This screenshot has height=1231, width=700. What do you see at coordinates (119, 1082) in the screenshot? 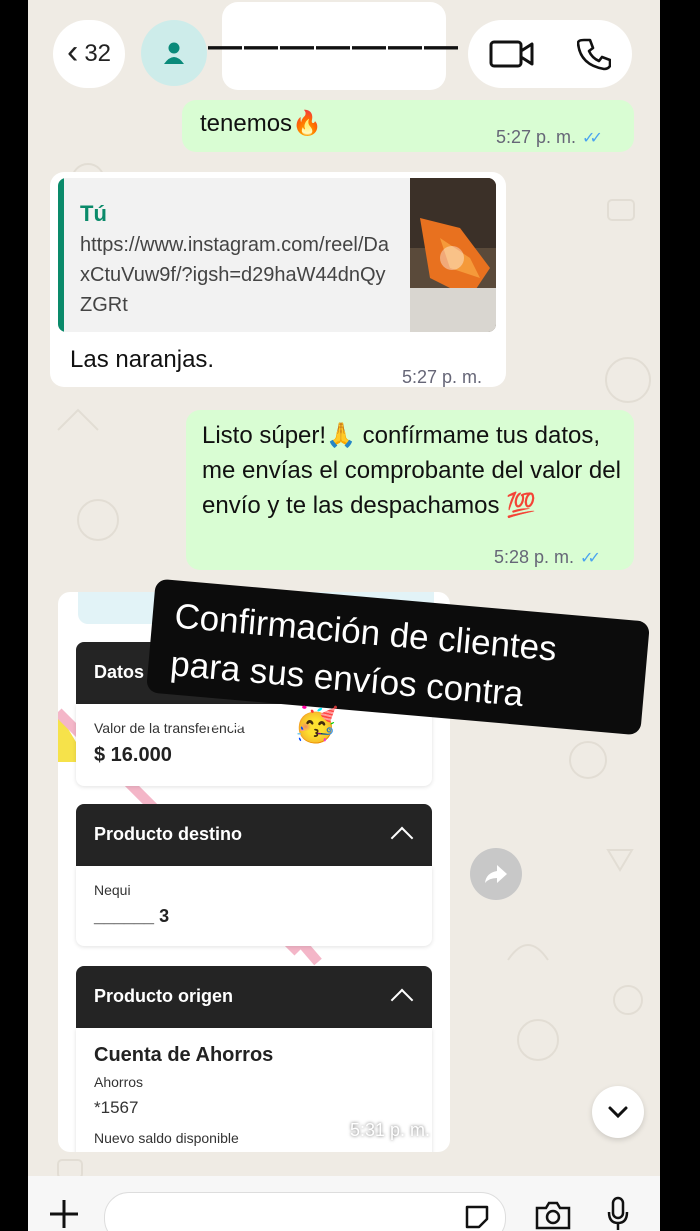
I see `origin-account-type: Ahorros` at bounding box center [119, 1082].